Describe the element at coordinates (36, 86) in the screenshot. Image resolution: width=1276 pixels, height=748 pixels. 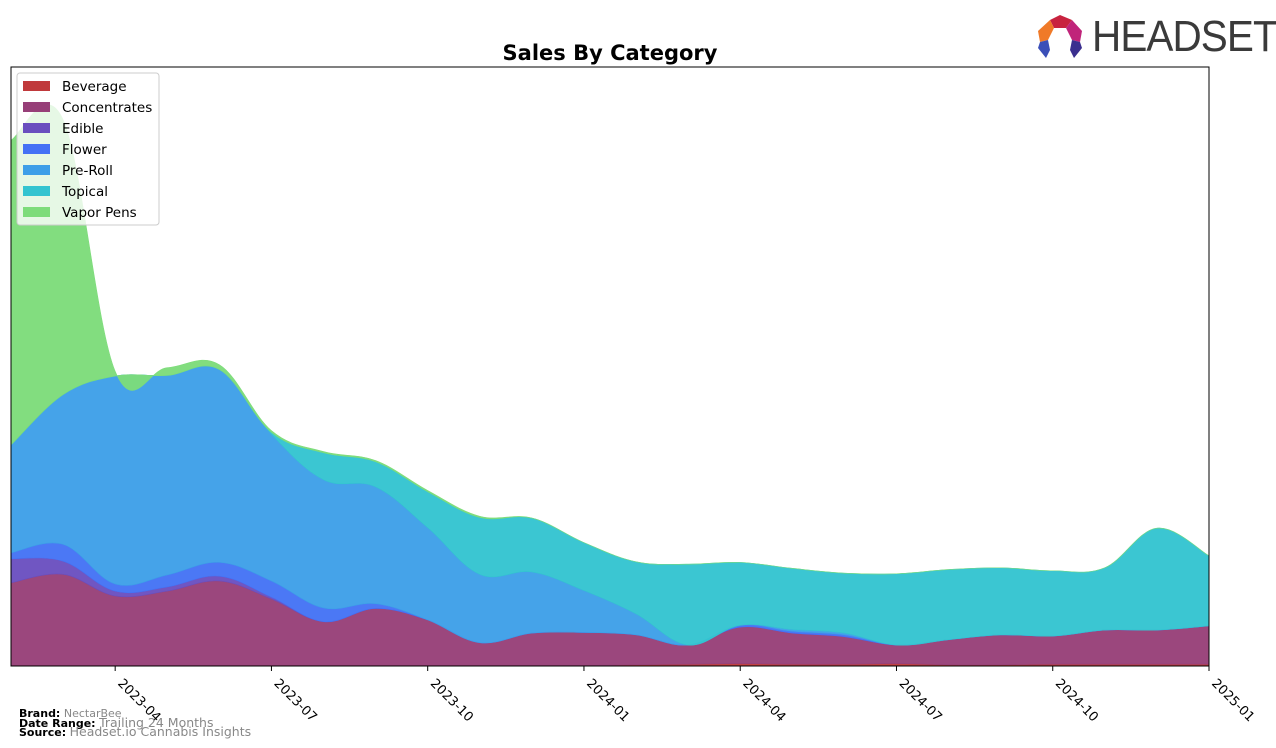
I see `legend-swatch-beverage` at that location.